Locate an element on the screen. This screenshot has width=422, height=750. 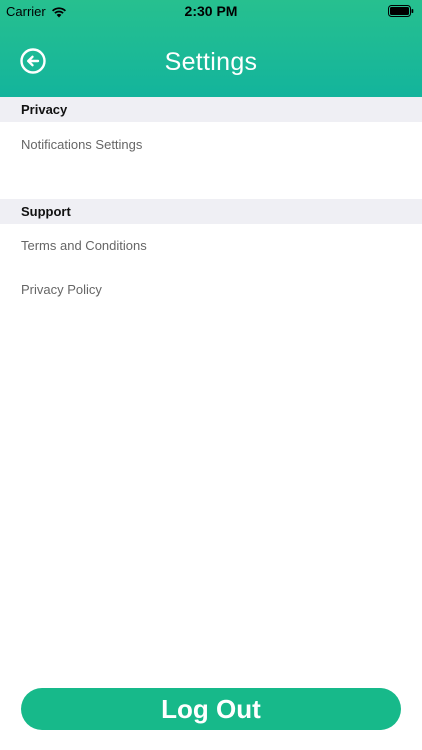
row-terms-and-conditions: Terms and Conditions is located at coordinates (211, 246).